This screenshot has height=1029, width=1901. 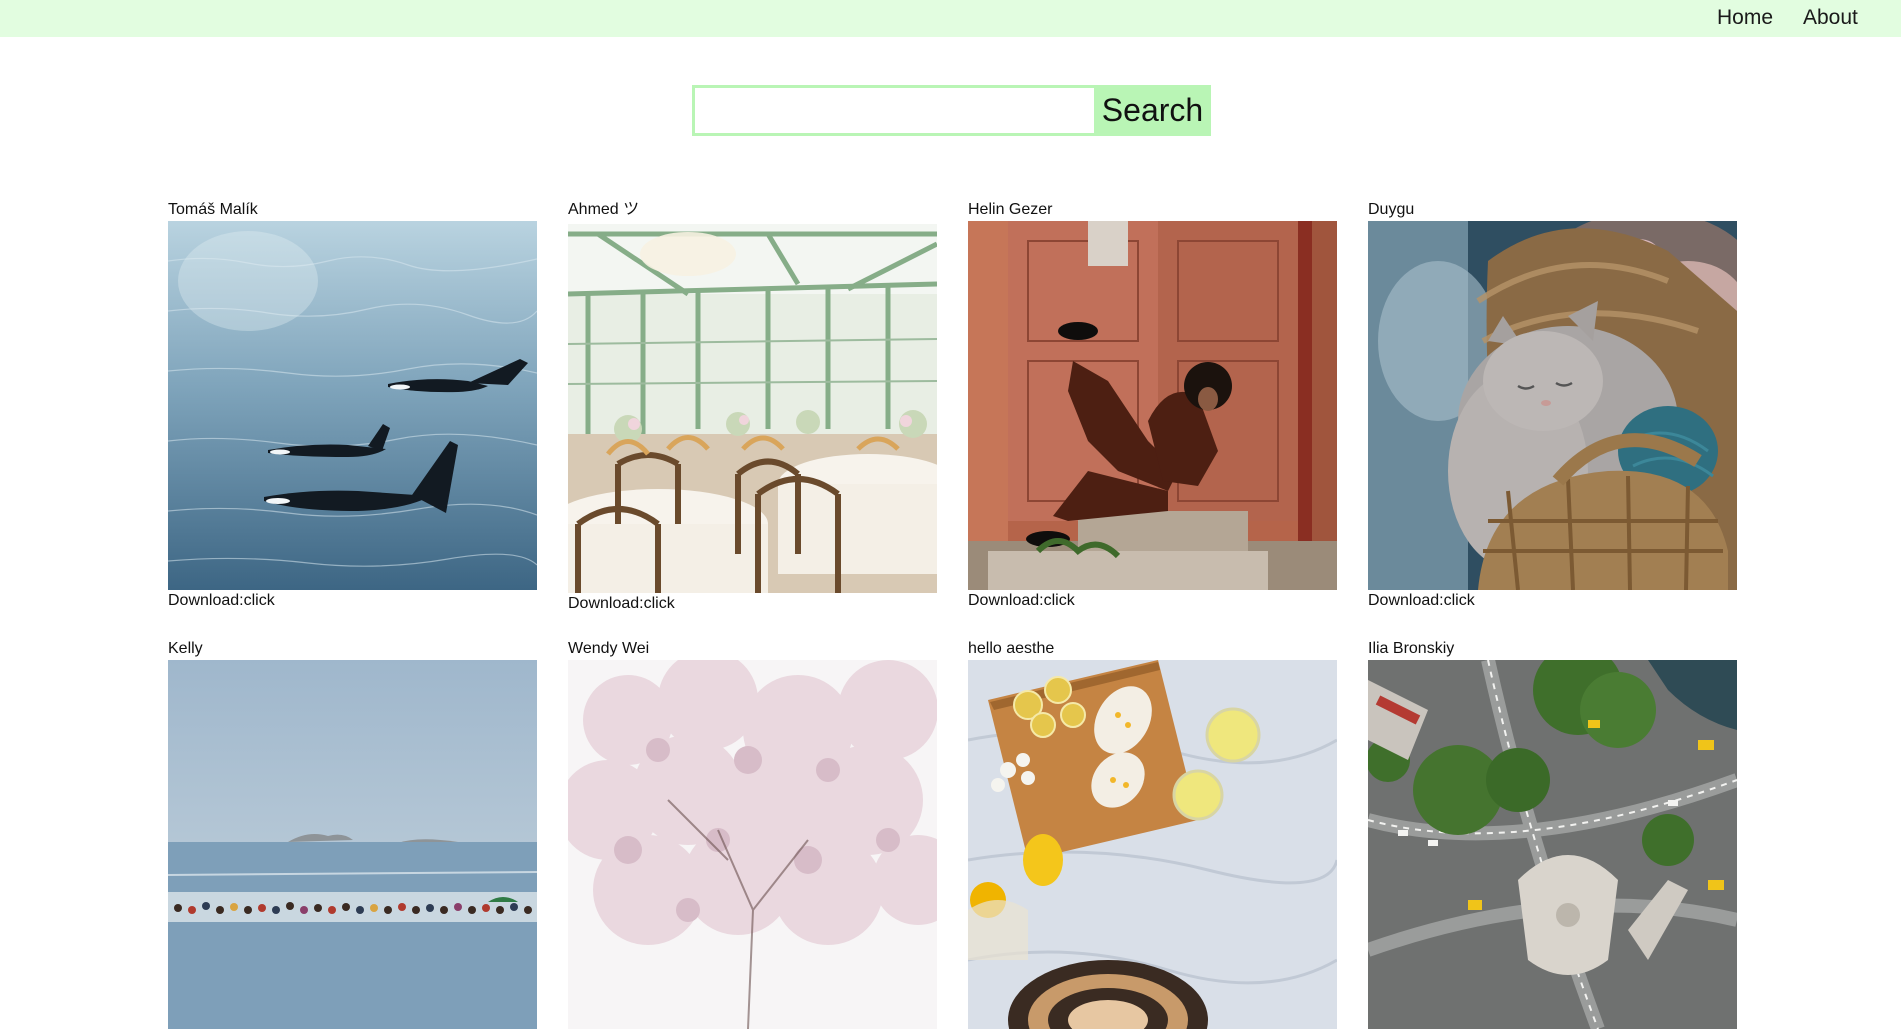 What do you see at coordinates (609, 648) in the screenshot?
I see `photo-author: Wendy Wei` at bounding box center [609, 648].